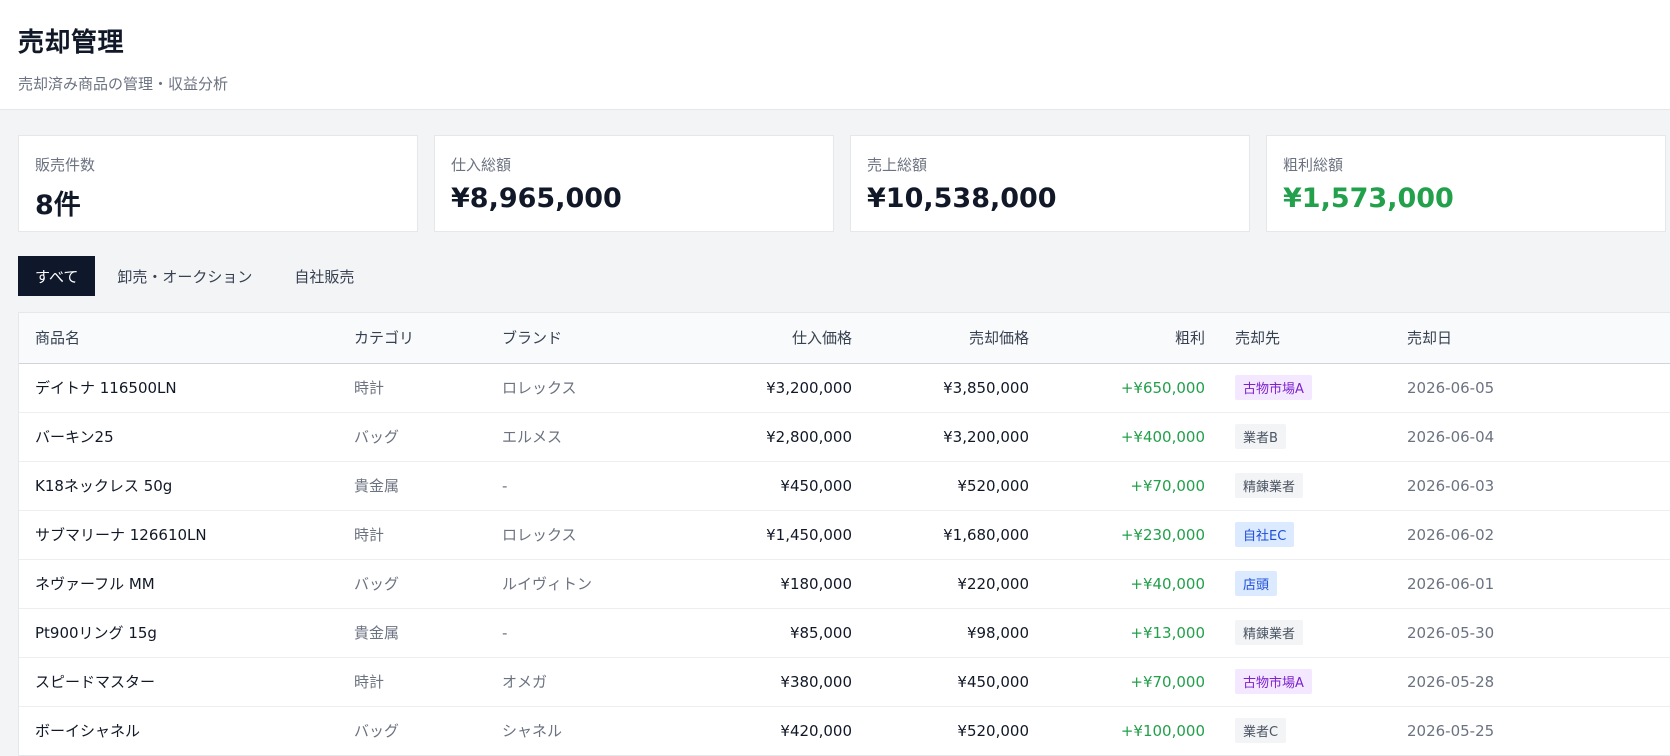 This screenshot has height=756, width=1670. Describe the element at coordinates (820, 632) in the screenshot. I see `cell-cost: ¥85,000` at that location.